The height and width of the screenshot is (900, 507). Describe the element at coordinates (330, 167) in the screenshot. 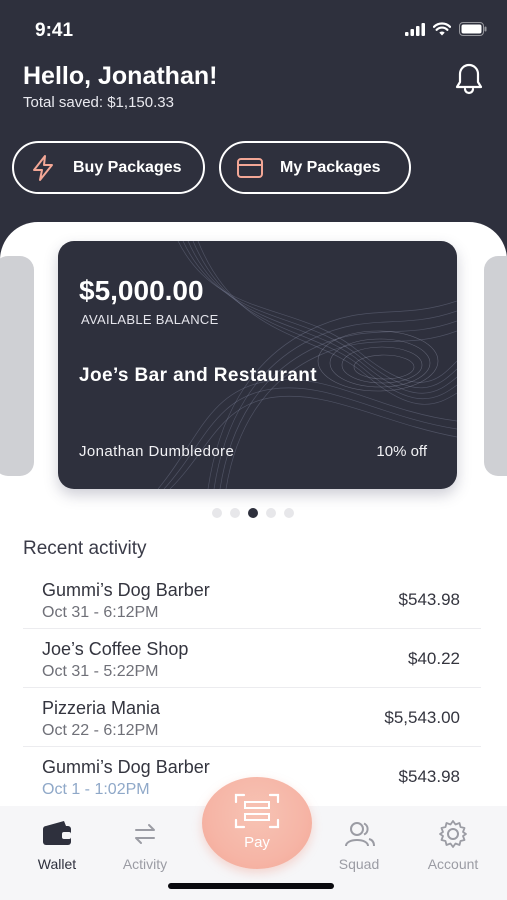

I see `my-packages-label: My Packages` at that location.